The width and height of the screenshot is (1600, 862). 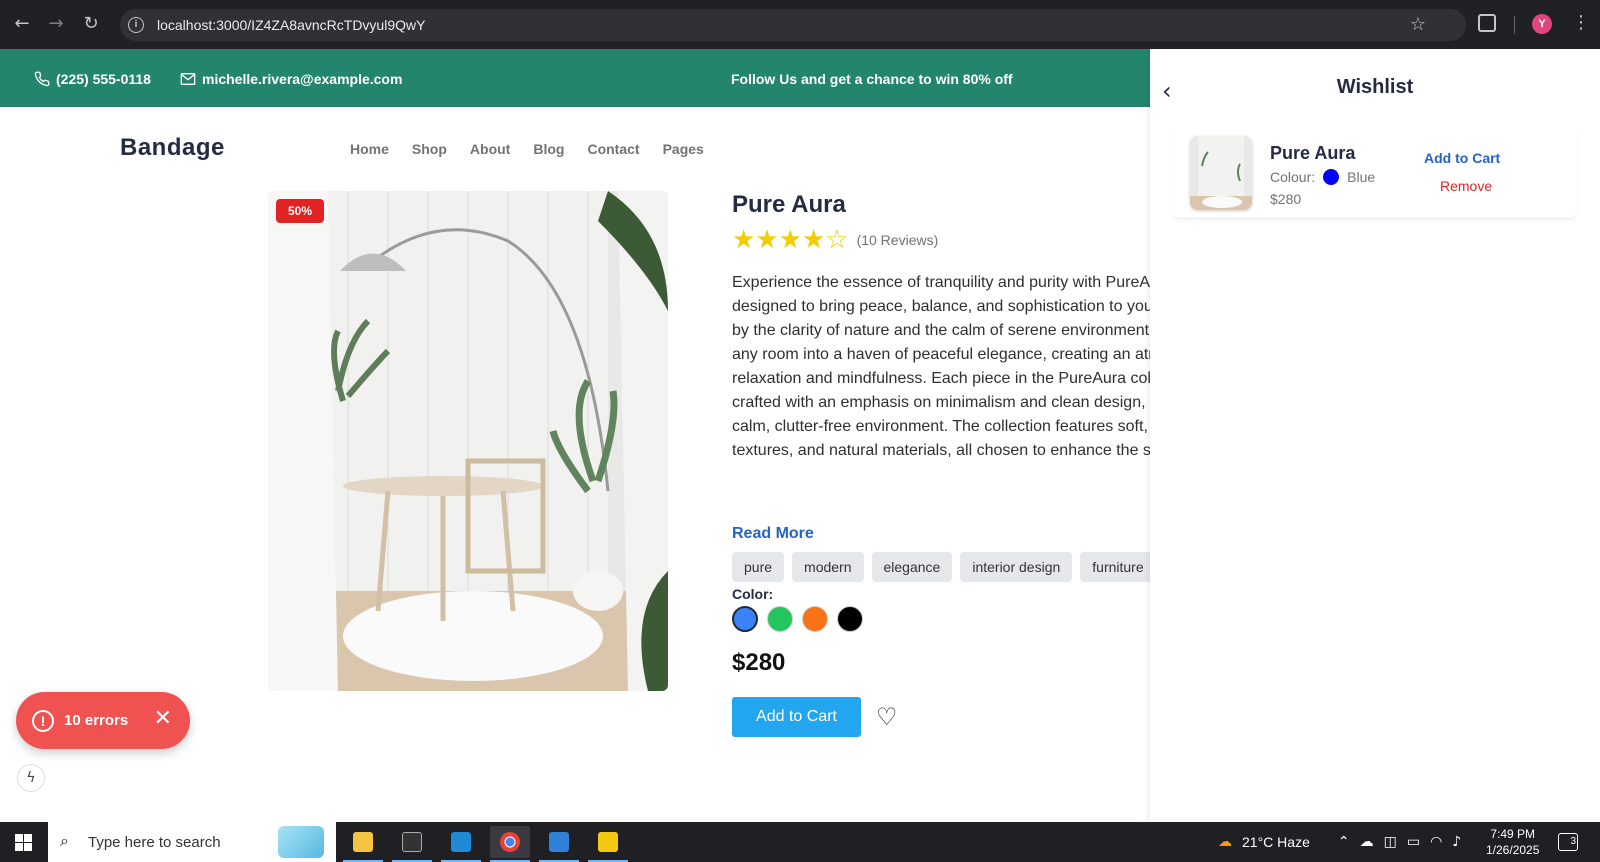 I want to click on forward-arrow-icon: →, so click(x=56, y=24).